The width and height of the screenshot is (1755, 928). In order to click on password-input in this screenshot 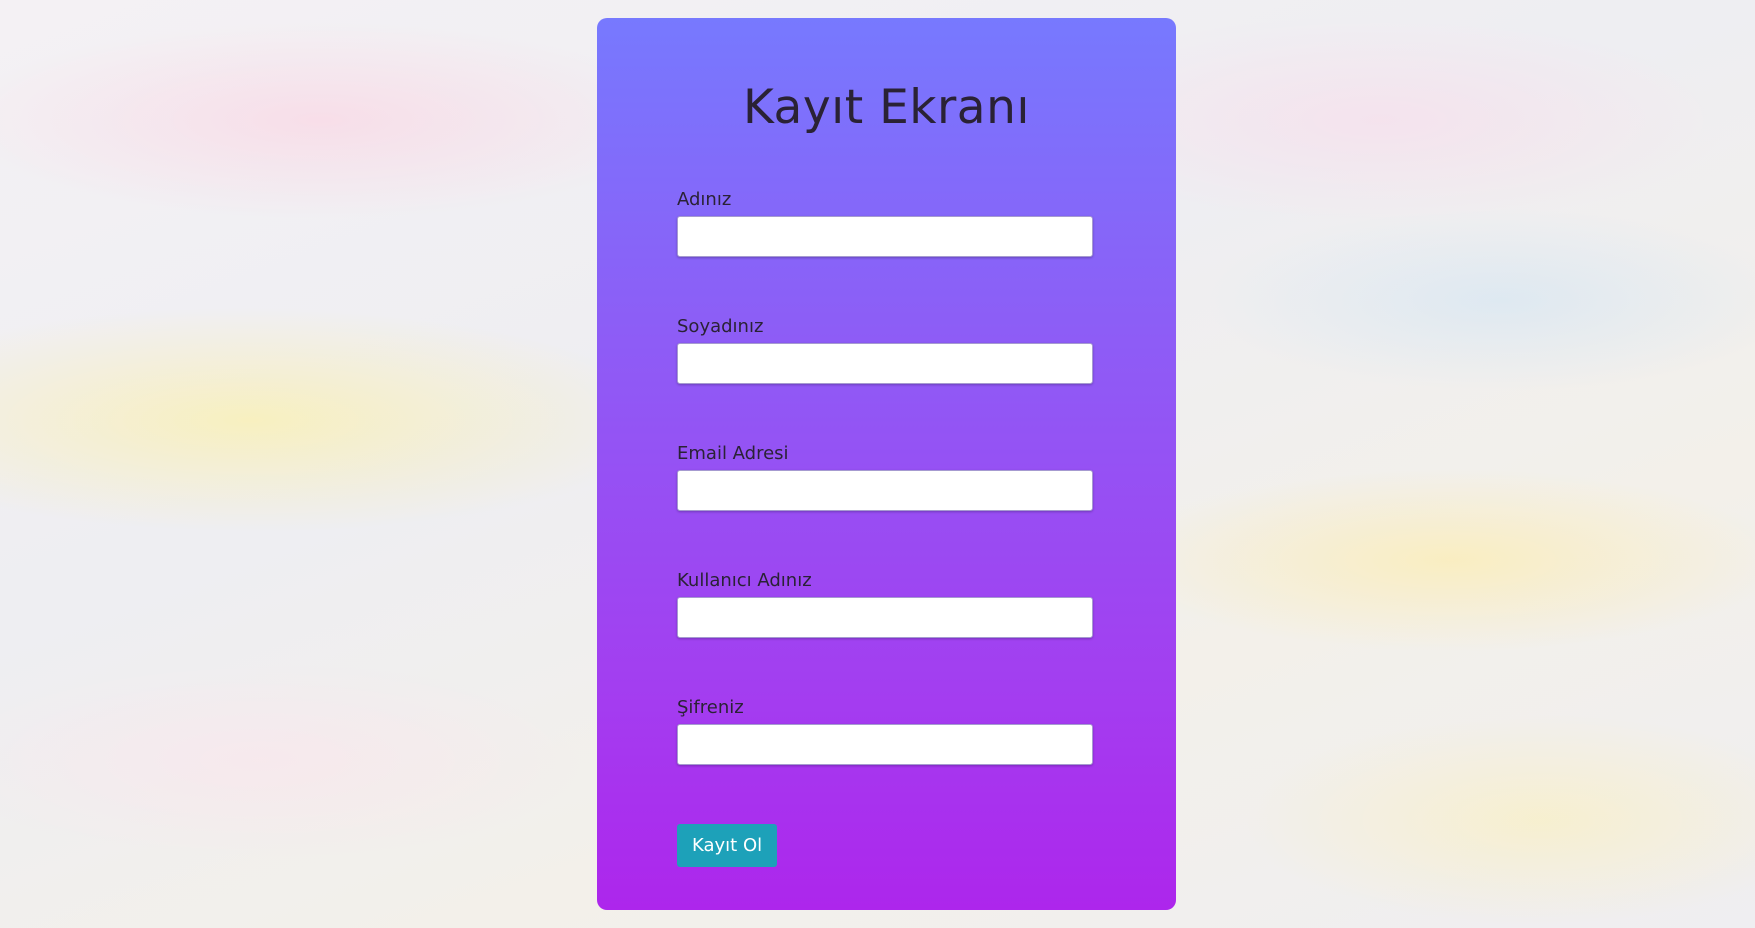, I will do `click(885, 744)`.